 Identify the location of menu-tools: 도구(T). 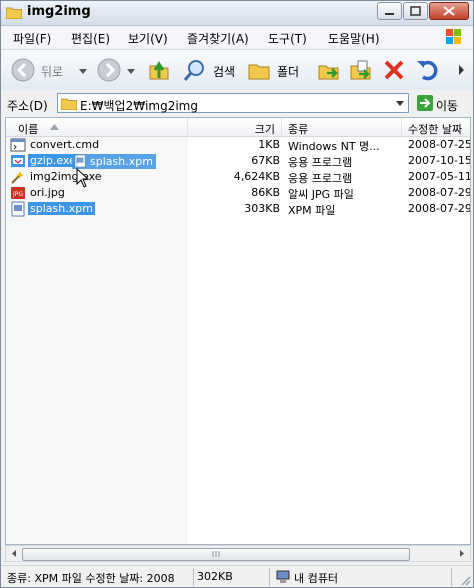
(287, 38).